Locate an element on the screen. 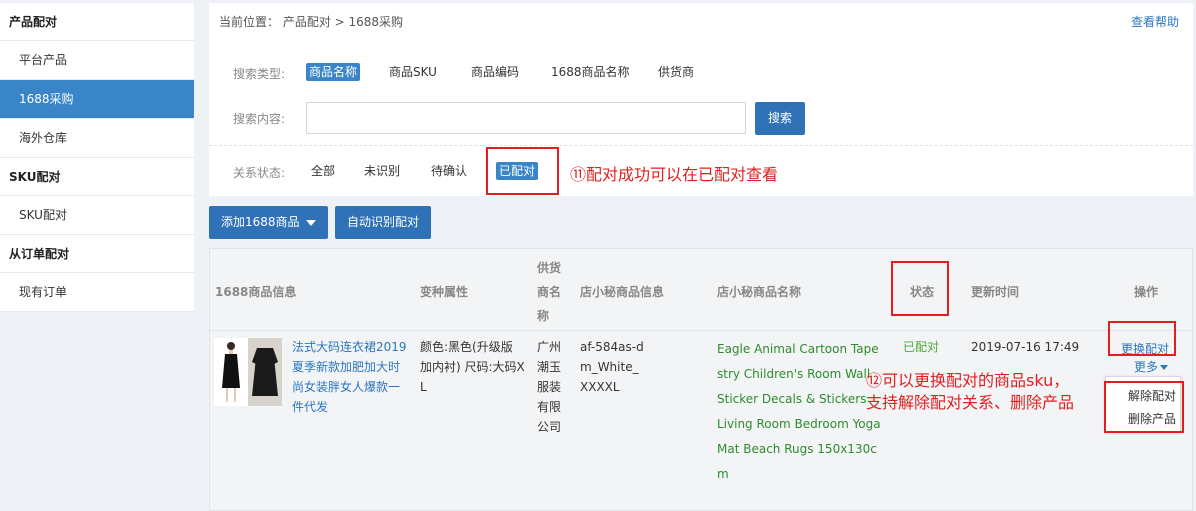 The width and height of the screenshot is (1196, 511). add-1688-product-label: 添加1688商品 is located at coordinates (260, 222).